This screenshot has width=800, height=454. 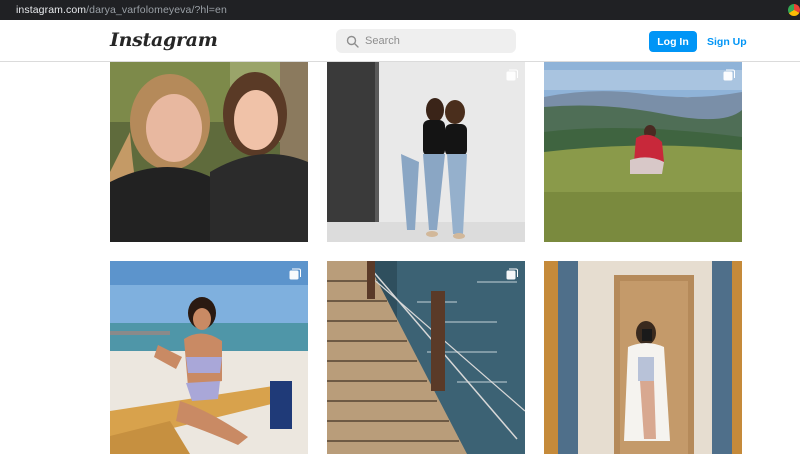 I want to click on post-image-mirror-selfie, so click(x=643, y=357).